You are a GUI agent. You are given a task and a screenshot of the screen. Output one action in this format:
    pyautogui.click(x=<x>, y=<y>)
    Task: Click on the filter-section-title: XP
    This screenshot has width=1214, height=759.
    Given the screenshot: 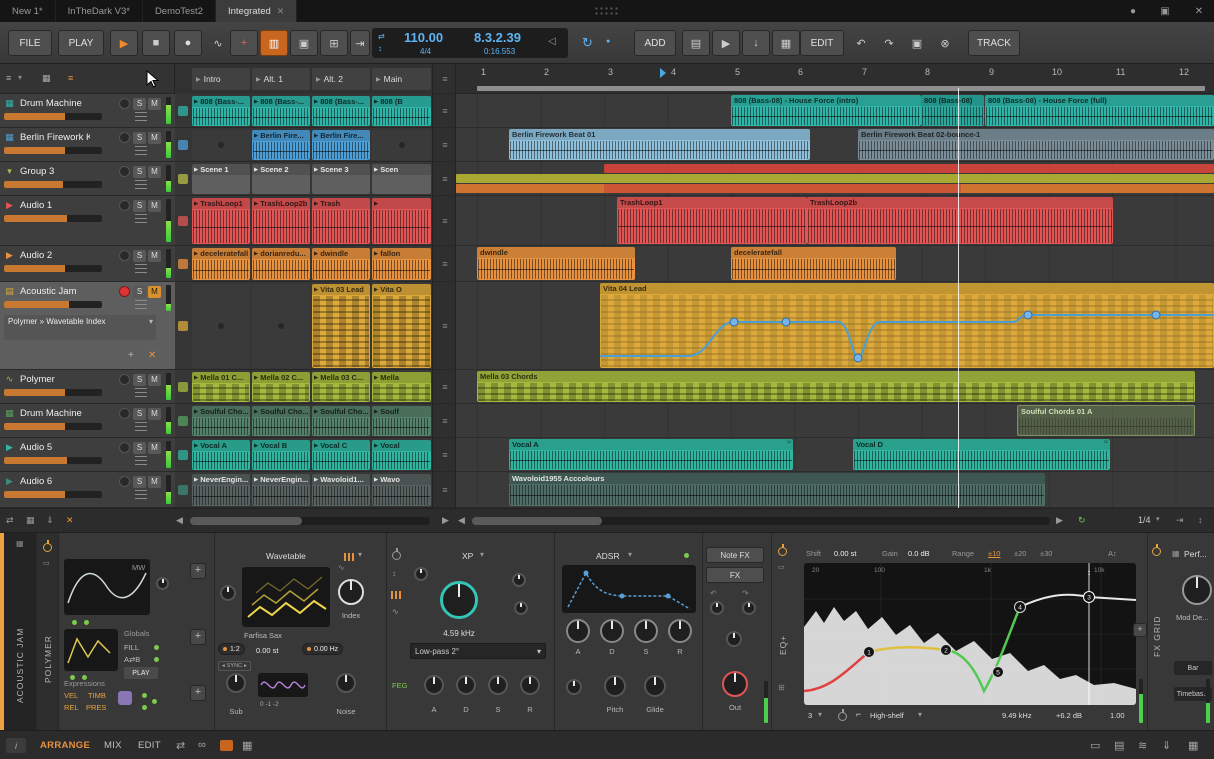 What is the action you would take?
    pyautogui.click(x=467, y=556)
    